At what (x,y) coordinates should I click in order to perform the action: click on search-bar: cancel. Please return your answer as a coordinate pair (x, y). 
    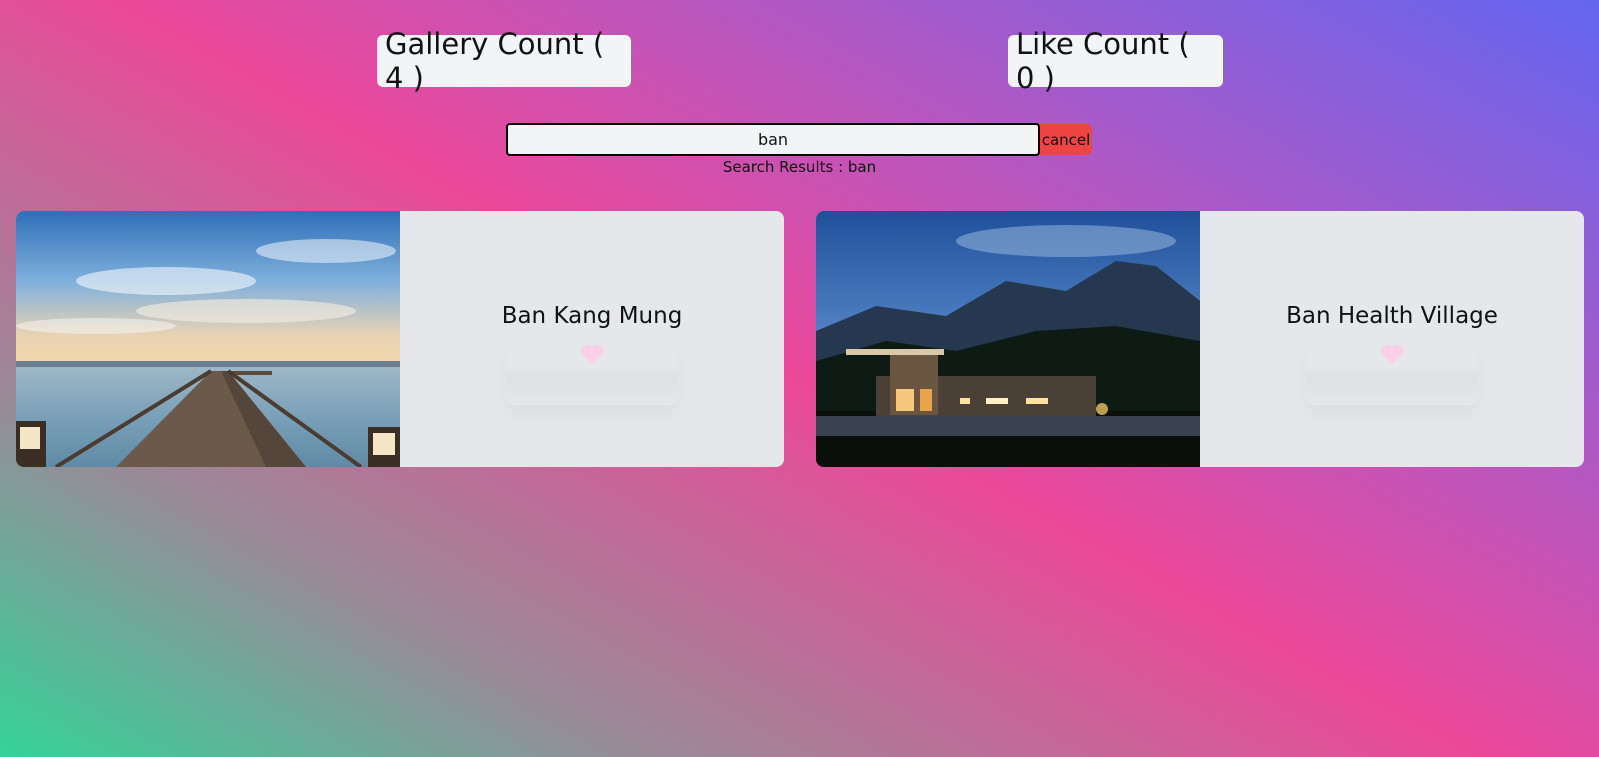
    Looking at the image, I should click on (799, 139).